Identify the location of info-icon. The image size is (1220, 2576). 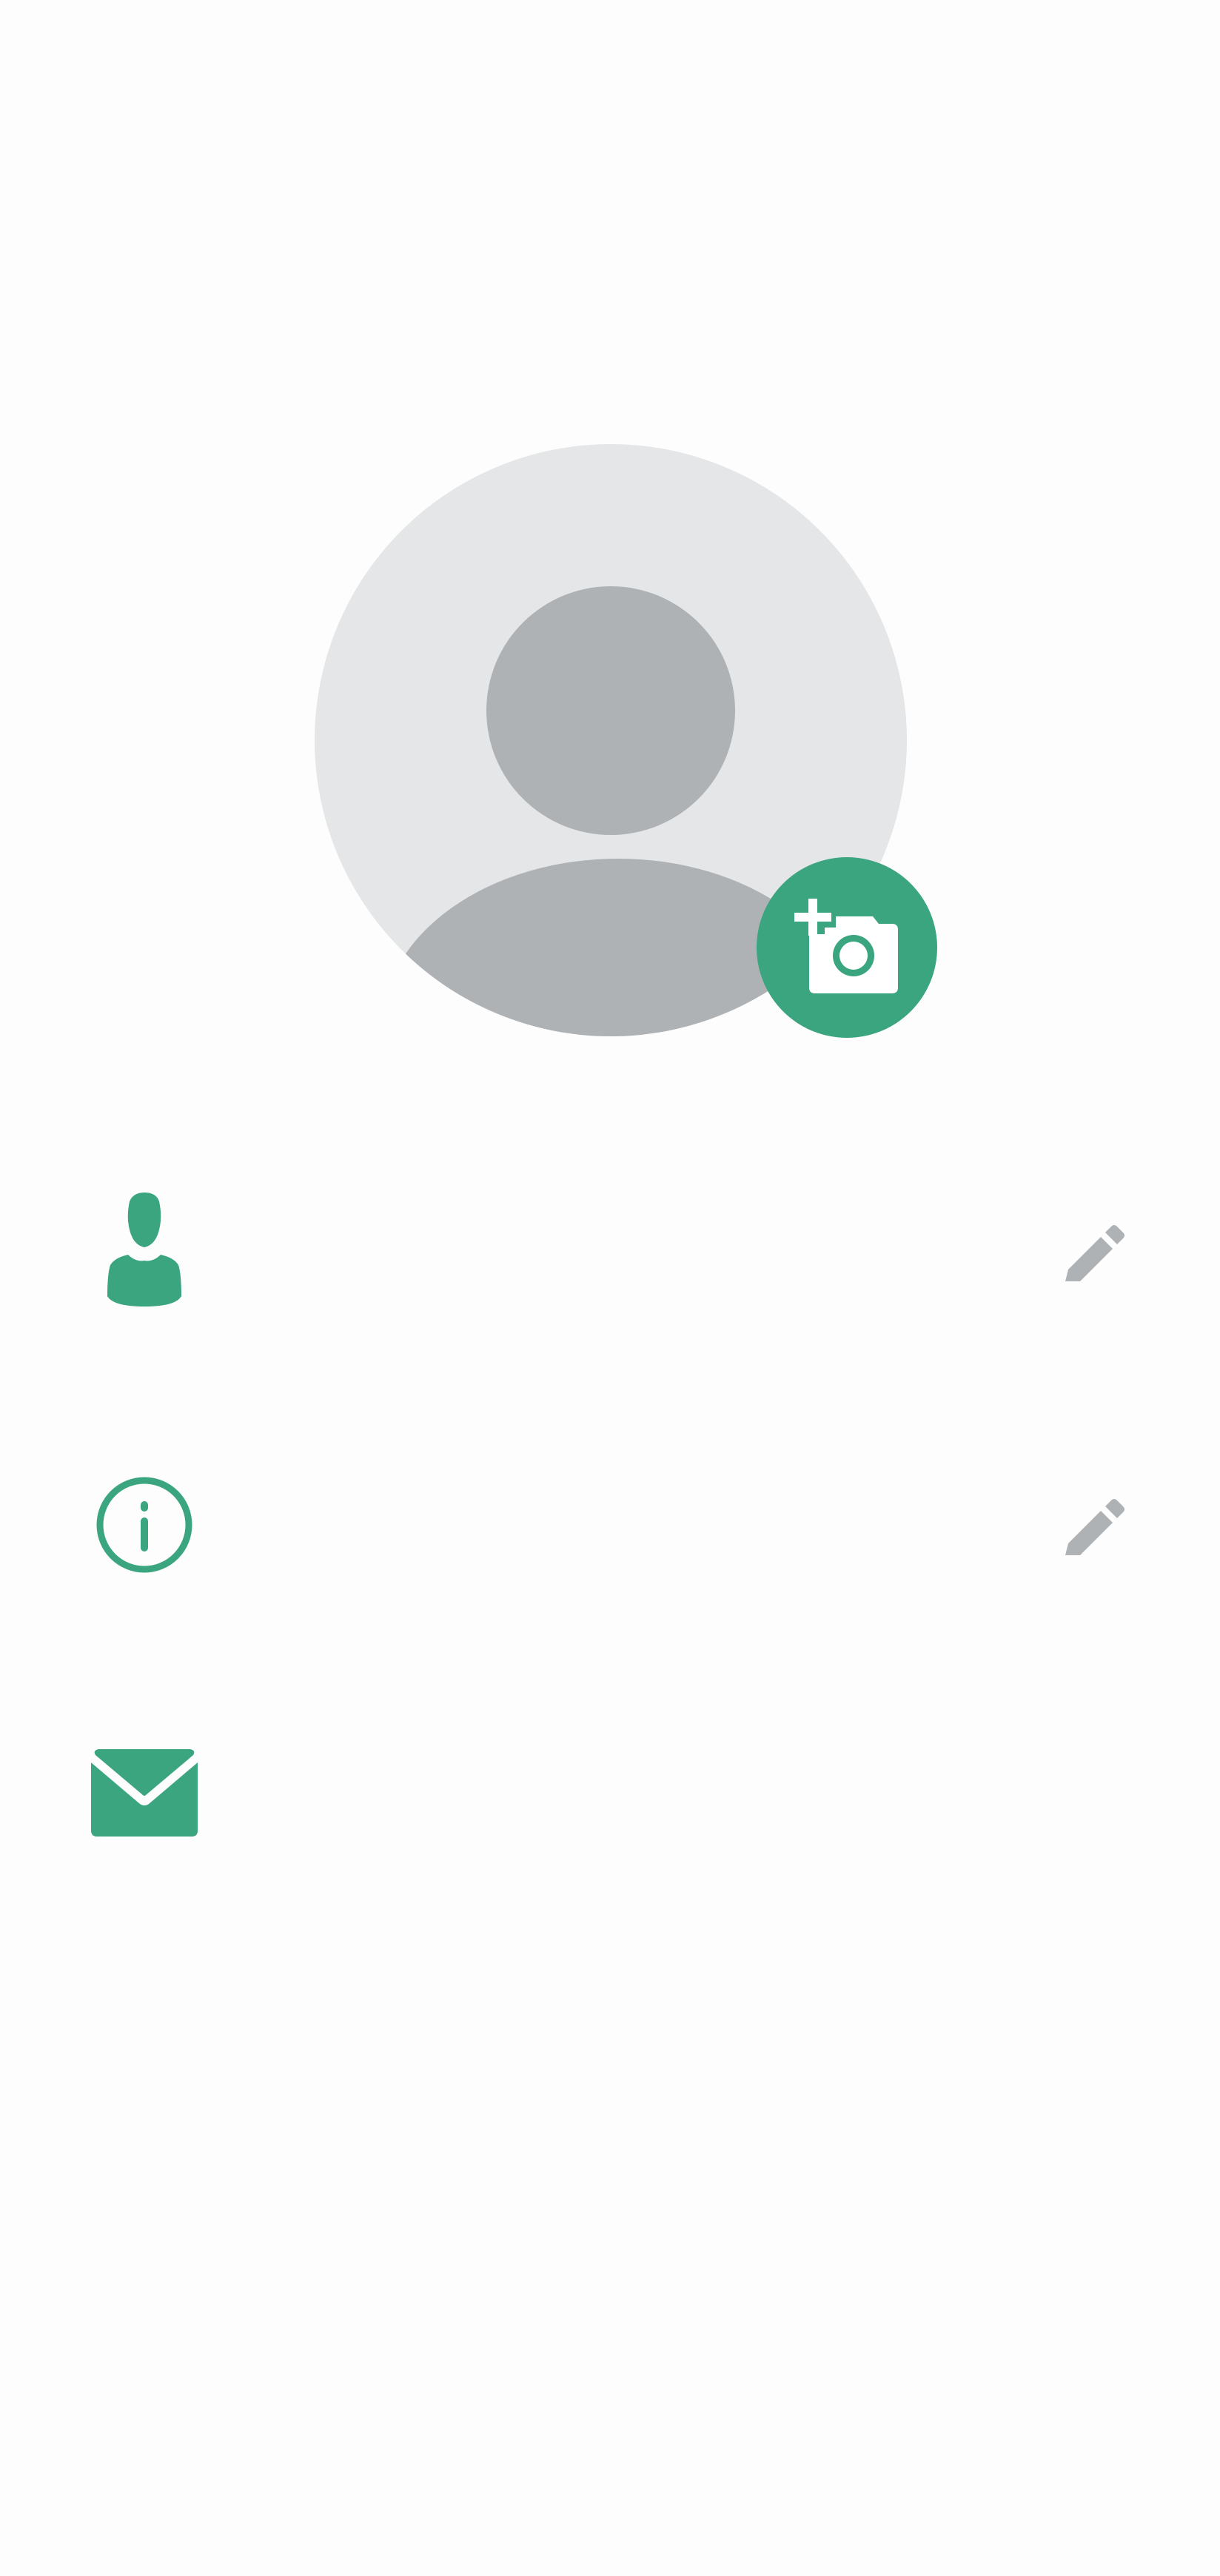
(144, 1525).